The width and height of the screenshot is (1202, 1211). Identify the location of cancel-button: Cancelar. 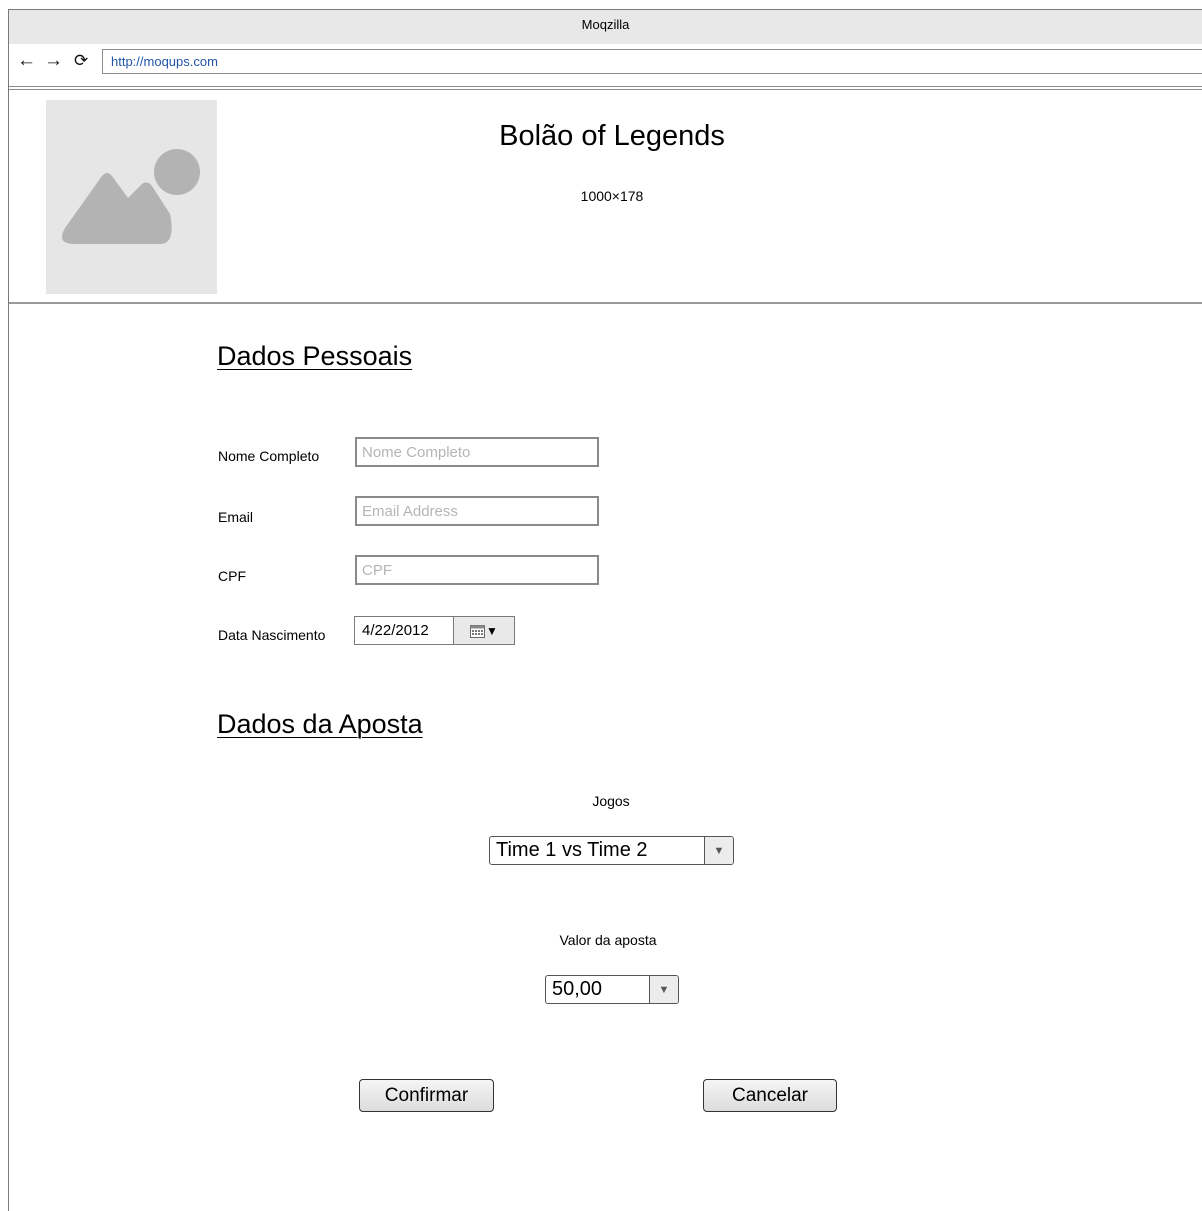
(770, 1095).